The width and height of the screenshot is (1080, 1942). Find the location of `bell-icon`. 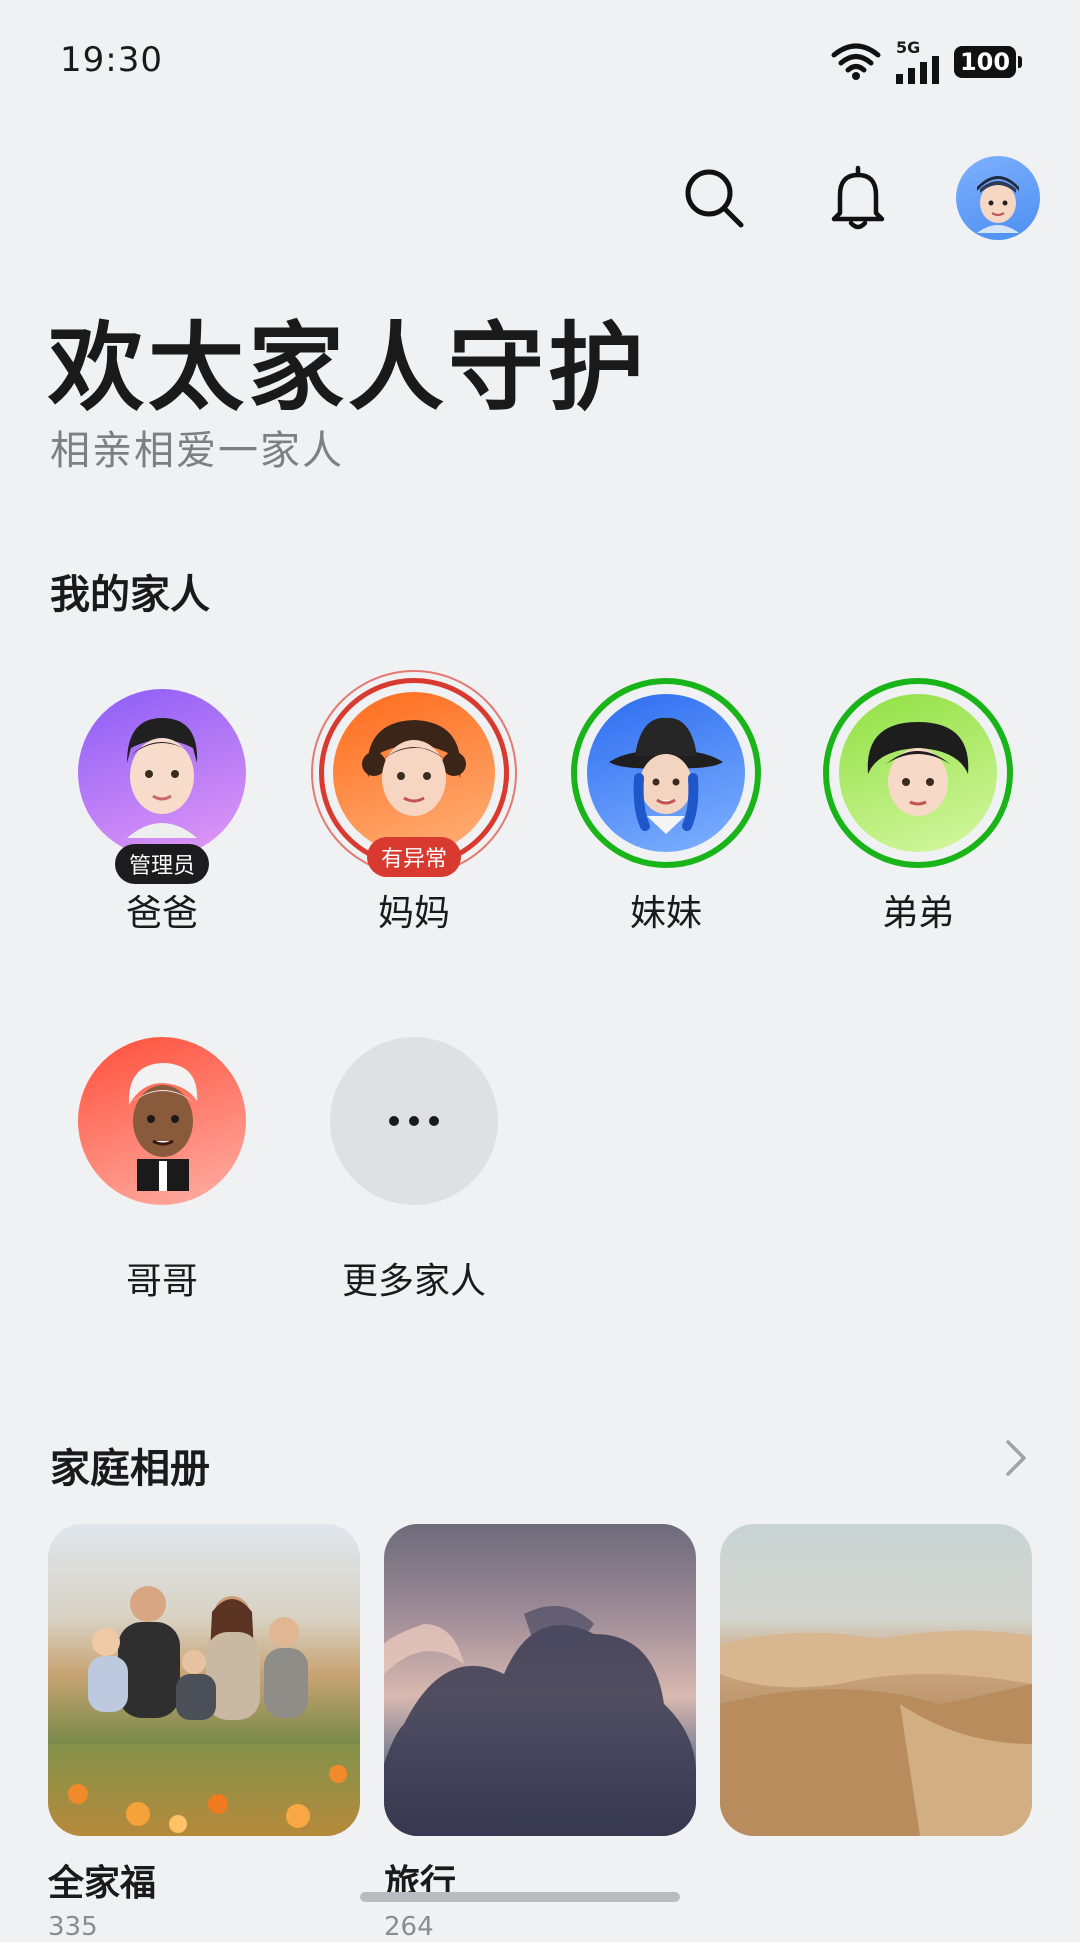

bell-icon is located at coordinates (858, 197).